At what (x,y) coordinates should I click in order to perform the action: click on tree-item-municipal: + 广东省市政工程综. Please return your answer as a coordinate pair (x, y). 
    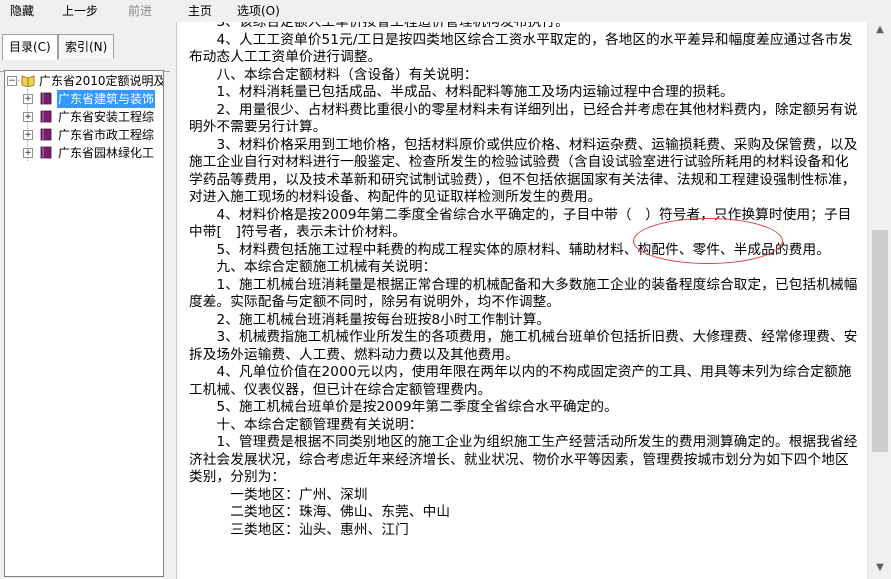
    Looking at the image, I should click on (84, 135).